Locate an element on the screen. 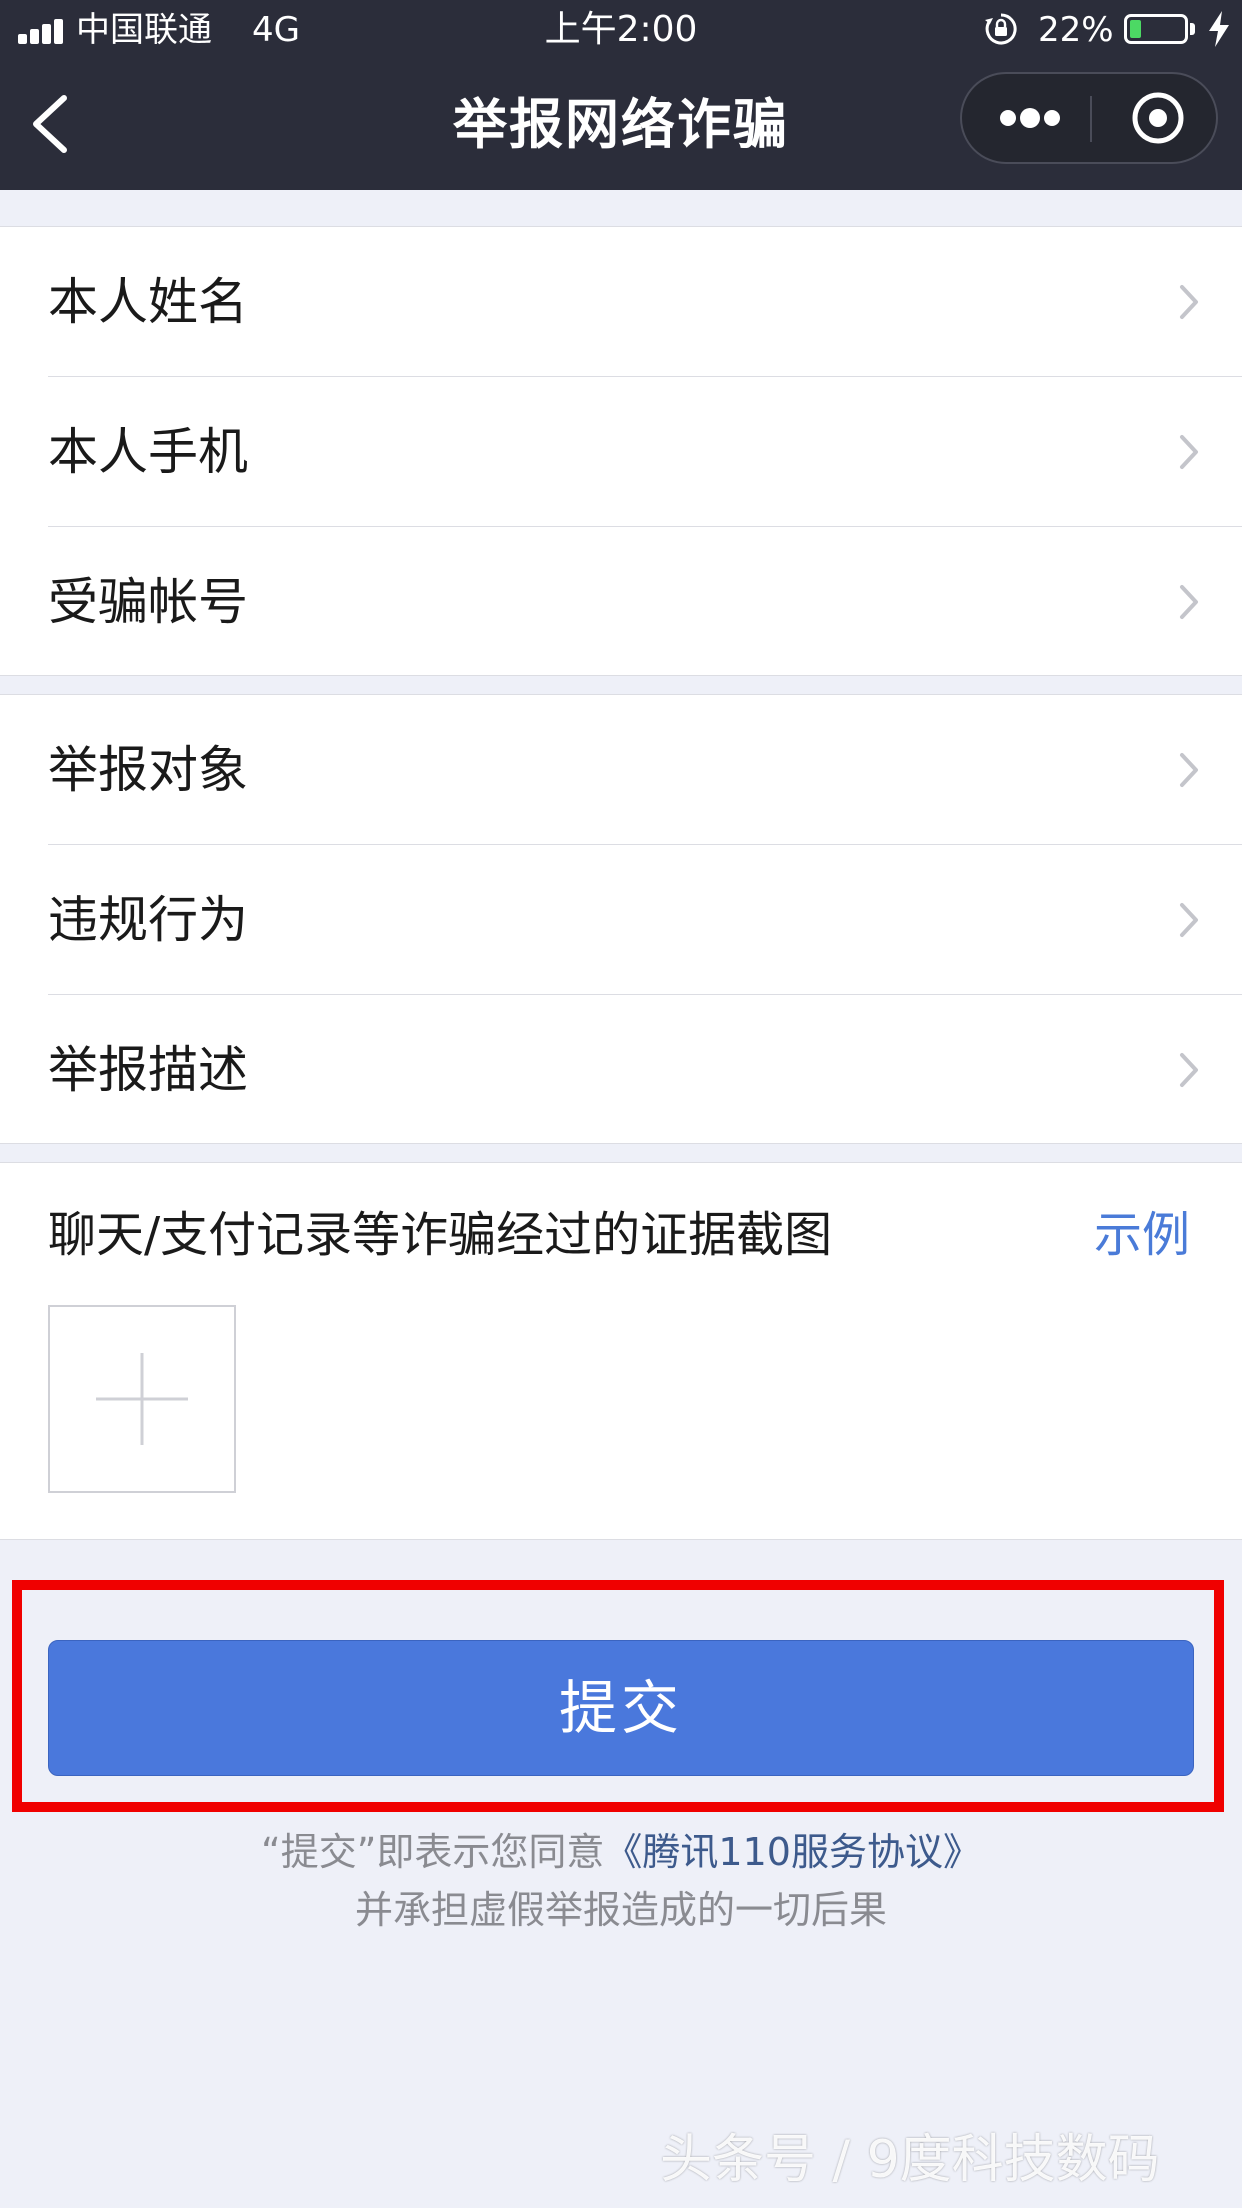 Image resolution: width=1242 pixels, height=2208 pixels. plus-icon is located at coordinates (142, 1399).